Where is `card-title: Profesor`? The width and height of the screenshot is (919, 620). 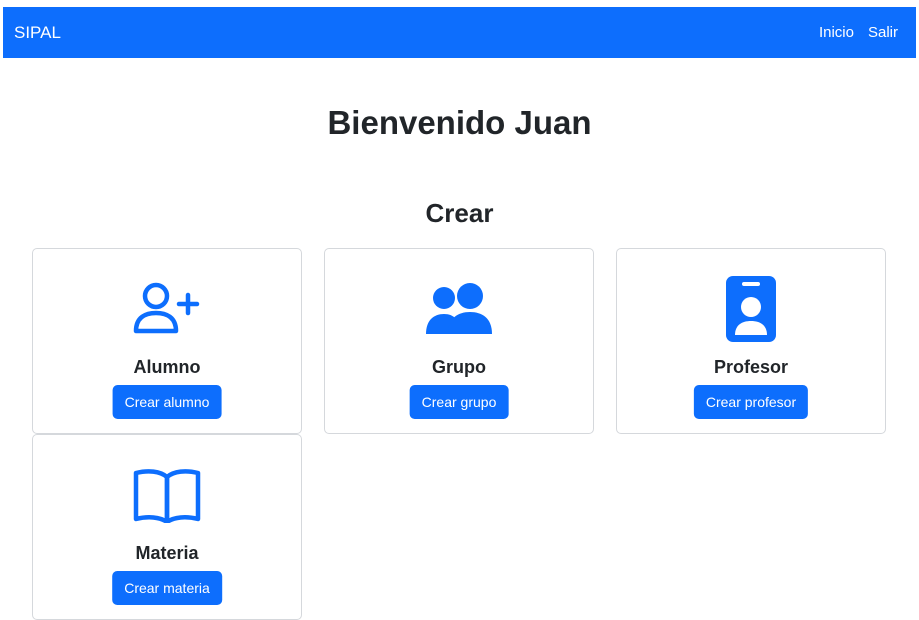 card-title: Profesor is located at coordinates (751, 367).